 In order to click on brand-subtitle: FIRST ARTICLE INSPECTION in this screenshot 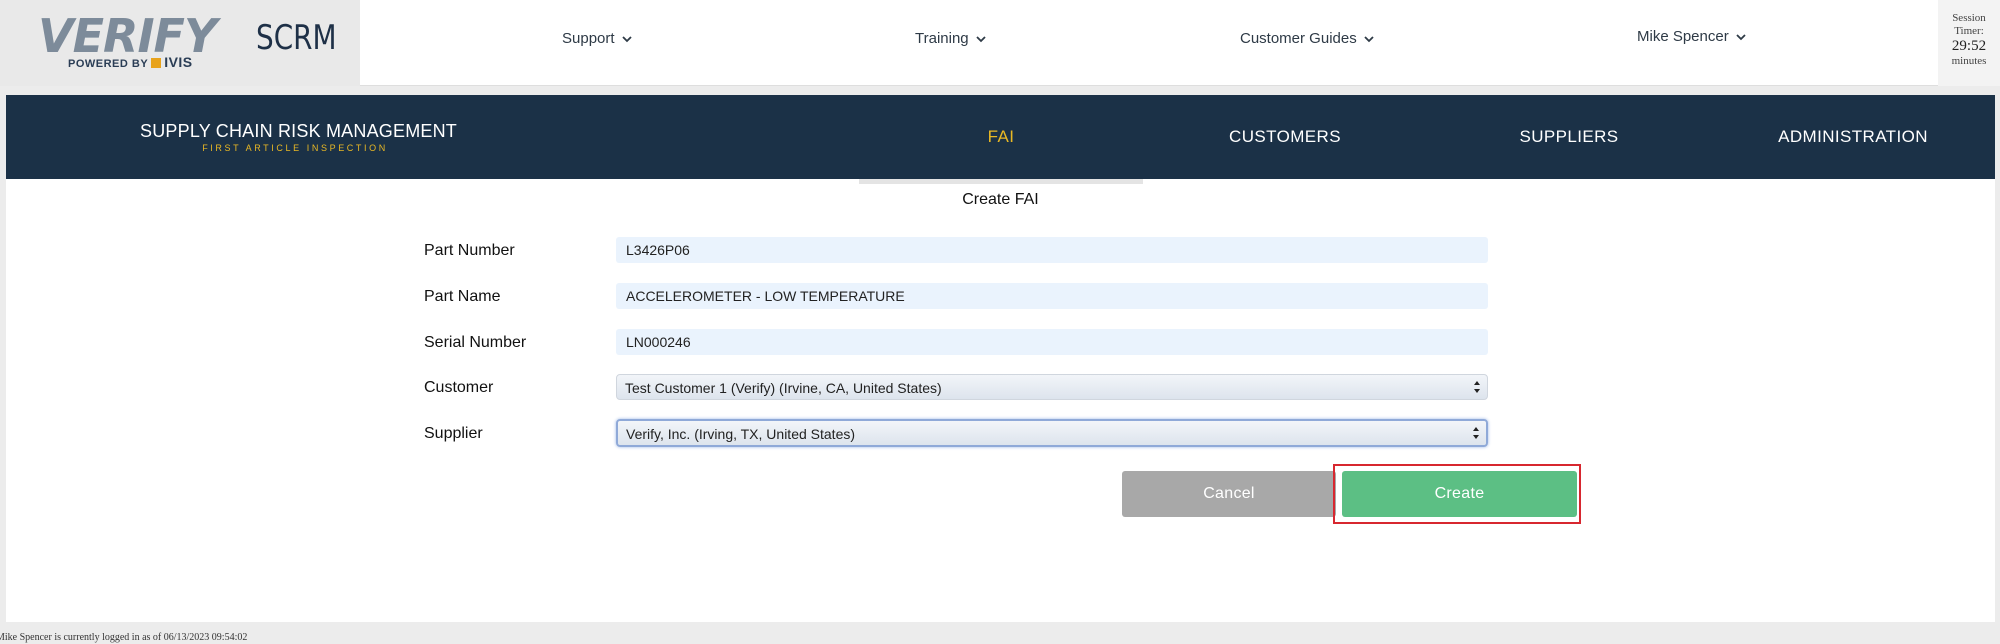, I will do `click(295, 148)`.